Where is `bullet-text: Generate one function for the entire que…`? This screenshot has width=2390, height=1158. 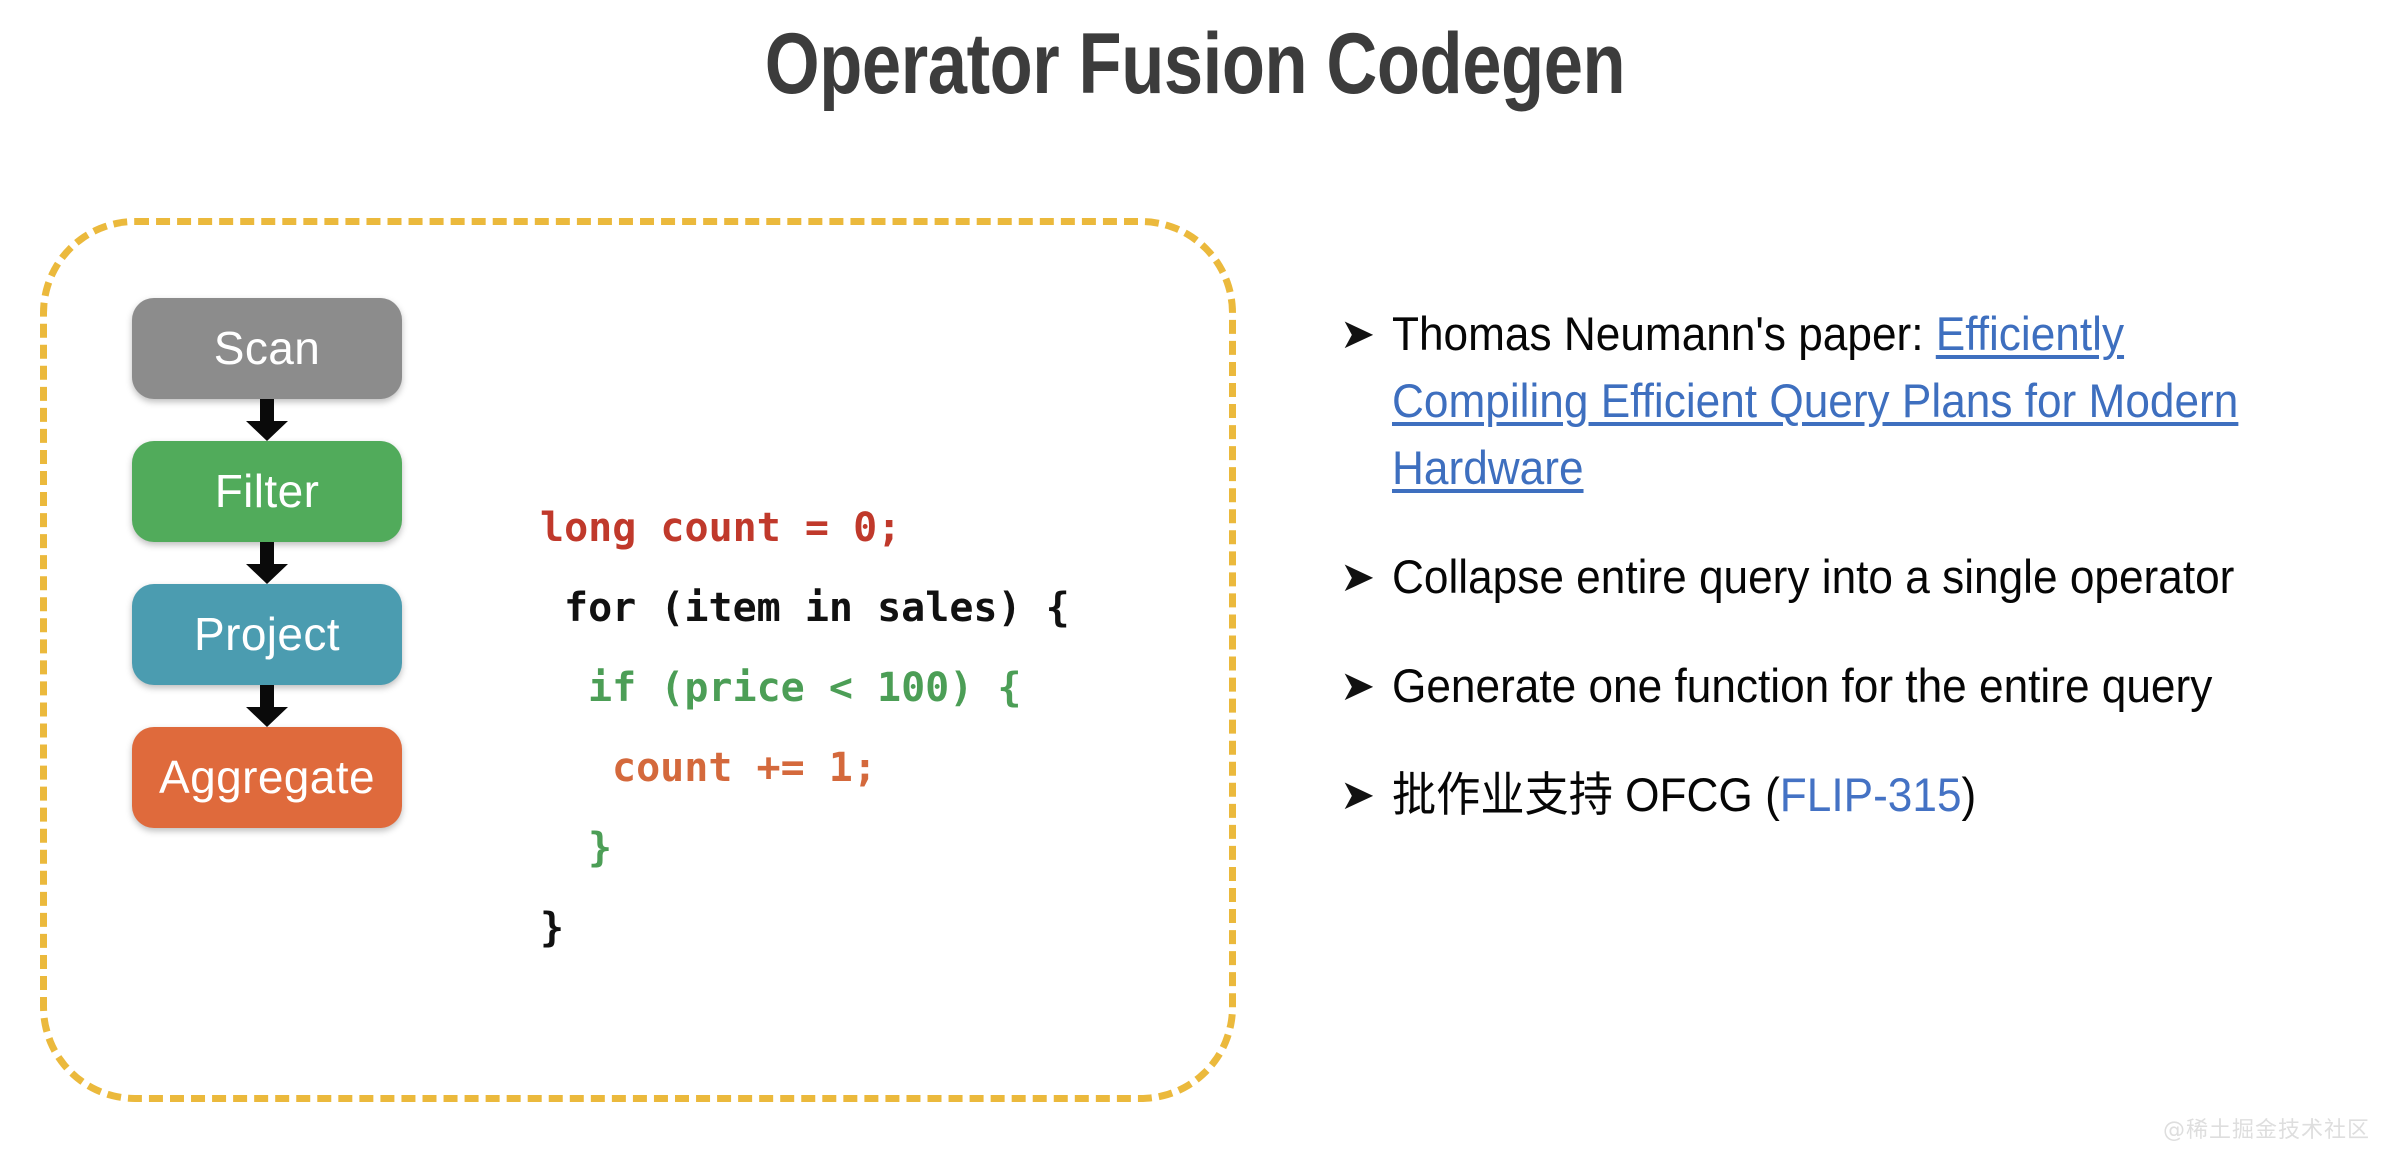
bullet-text: Generate one function for the entire que… is located at coordinates (1847, 685).